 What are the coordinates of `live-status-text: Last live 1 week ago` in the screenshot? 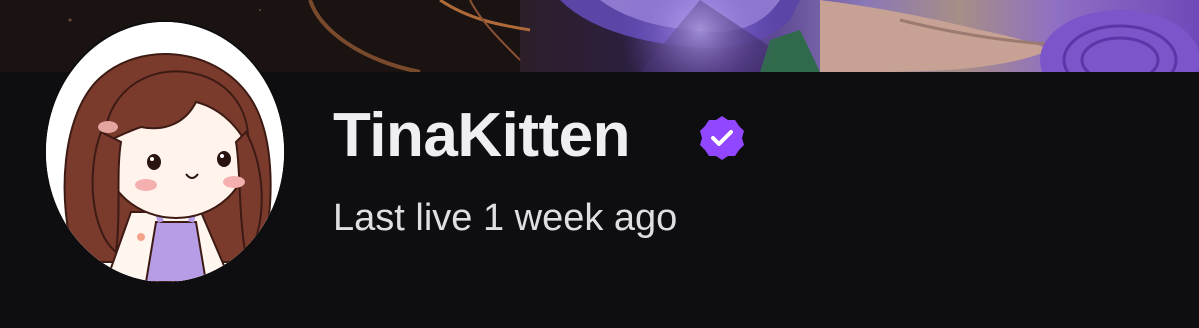 It's located at (505, 218).